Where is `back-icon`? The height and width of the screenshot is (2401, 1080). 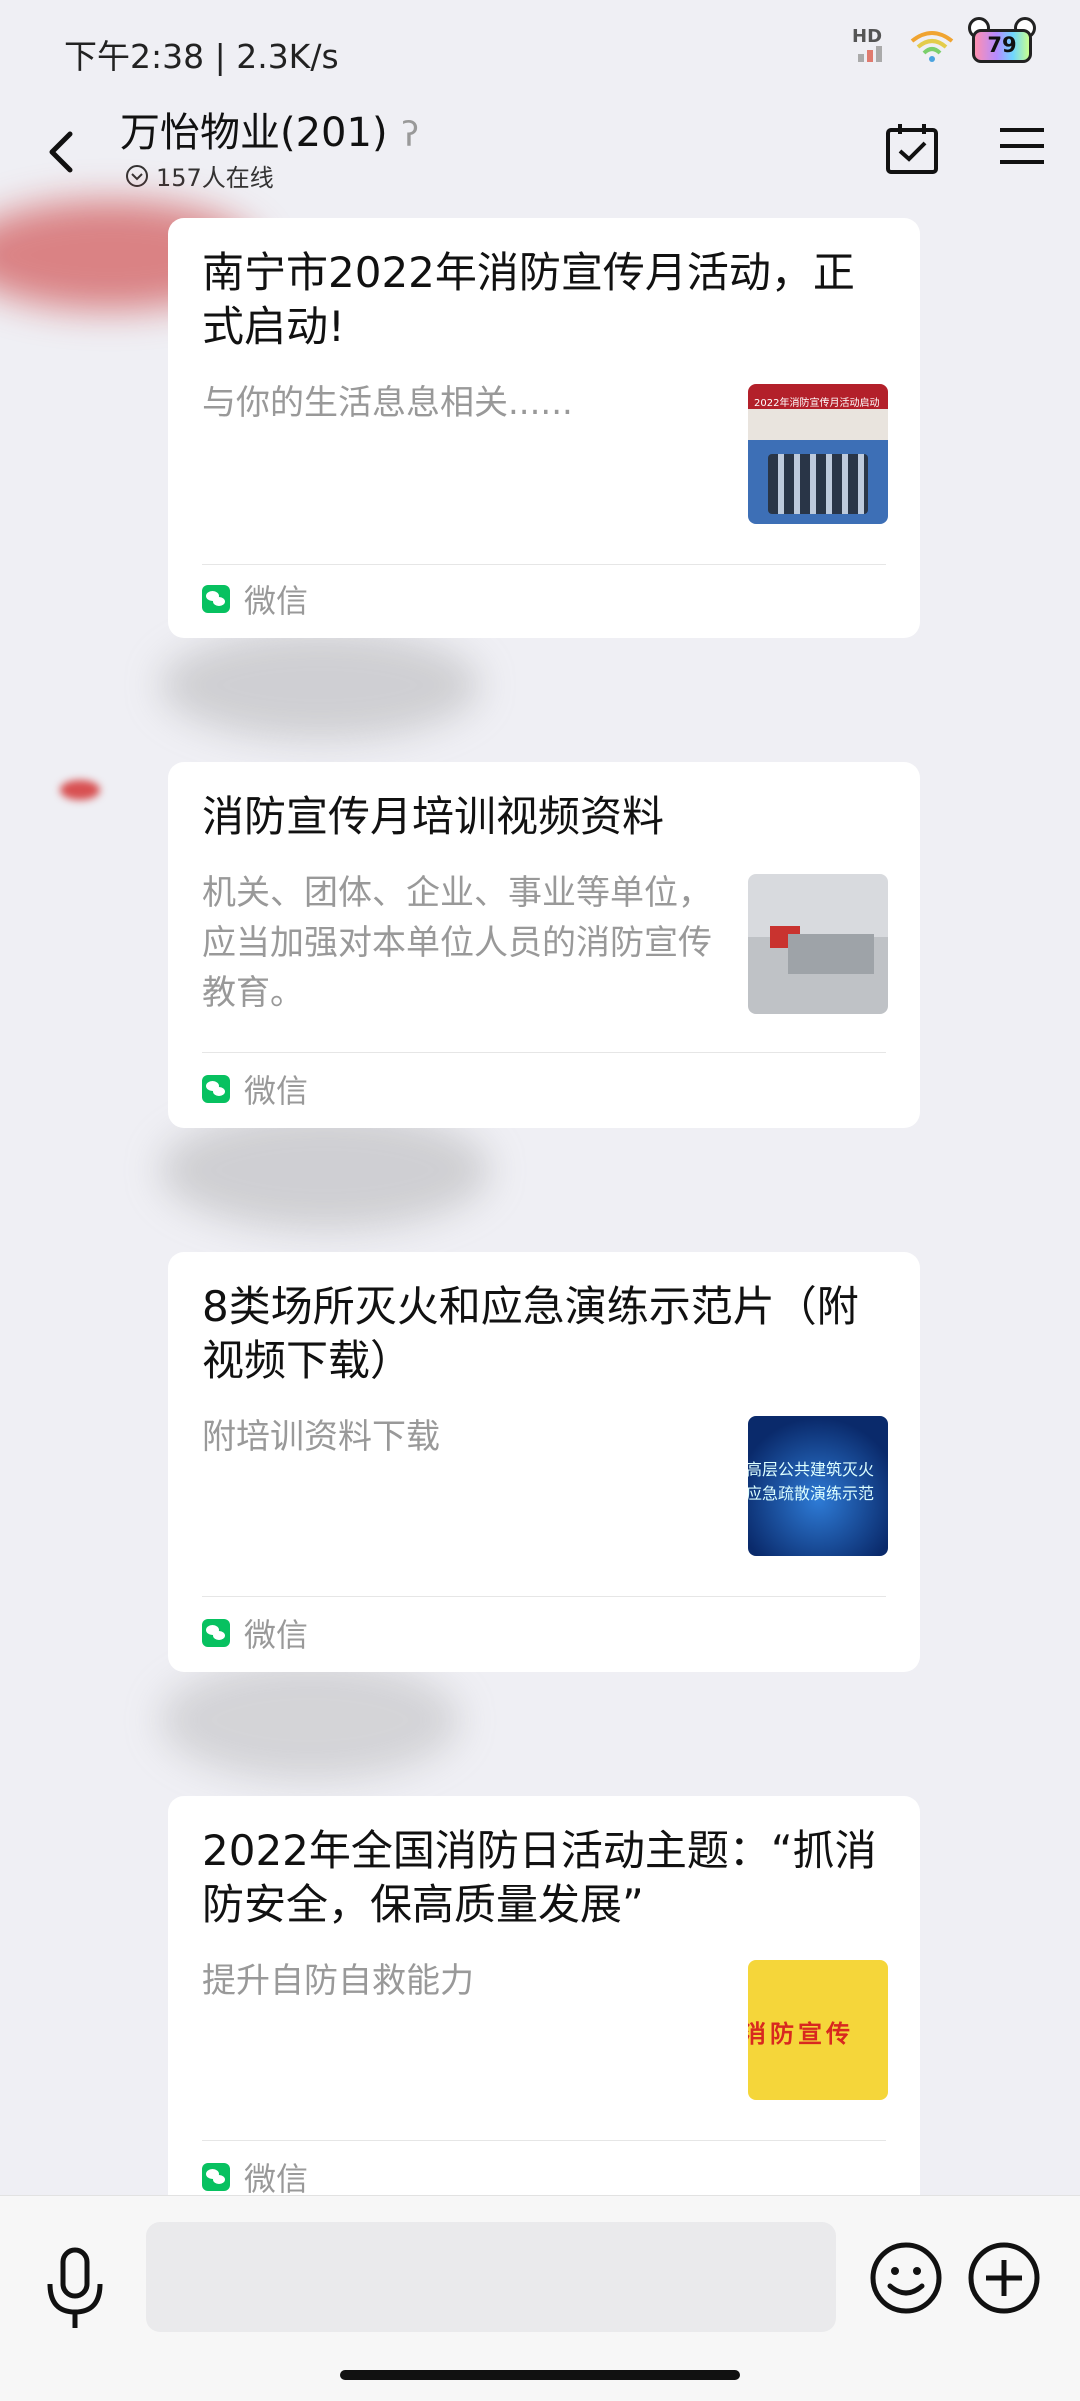
back-icon is located at coordinates (62, 152).